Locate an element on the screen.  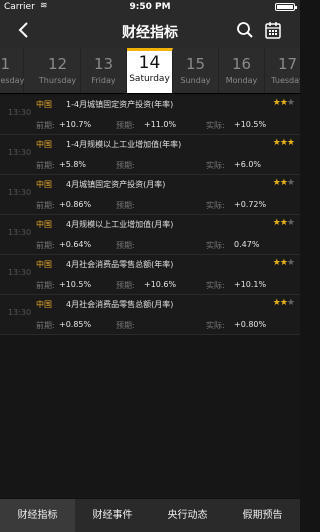
date-weekday: Tuesday is located at coordinates (285, 80).